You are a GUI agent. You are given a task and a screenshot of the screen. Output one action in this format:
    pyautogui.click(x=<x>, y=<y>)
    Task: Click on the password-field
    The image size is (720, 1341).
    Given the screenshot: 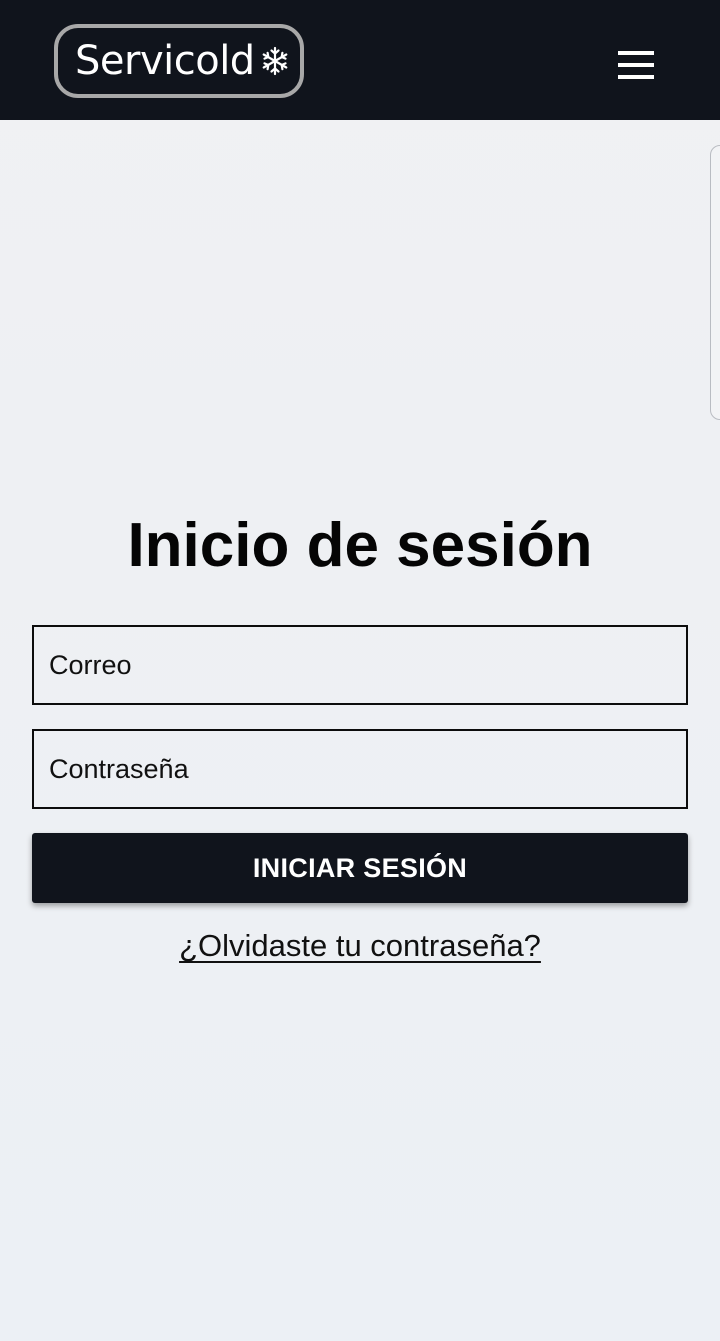 What is the action you would take?
    pyautogui.click(x=360, y=769)
    